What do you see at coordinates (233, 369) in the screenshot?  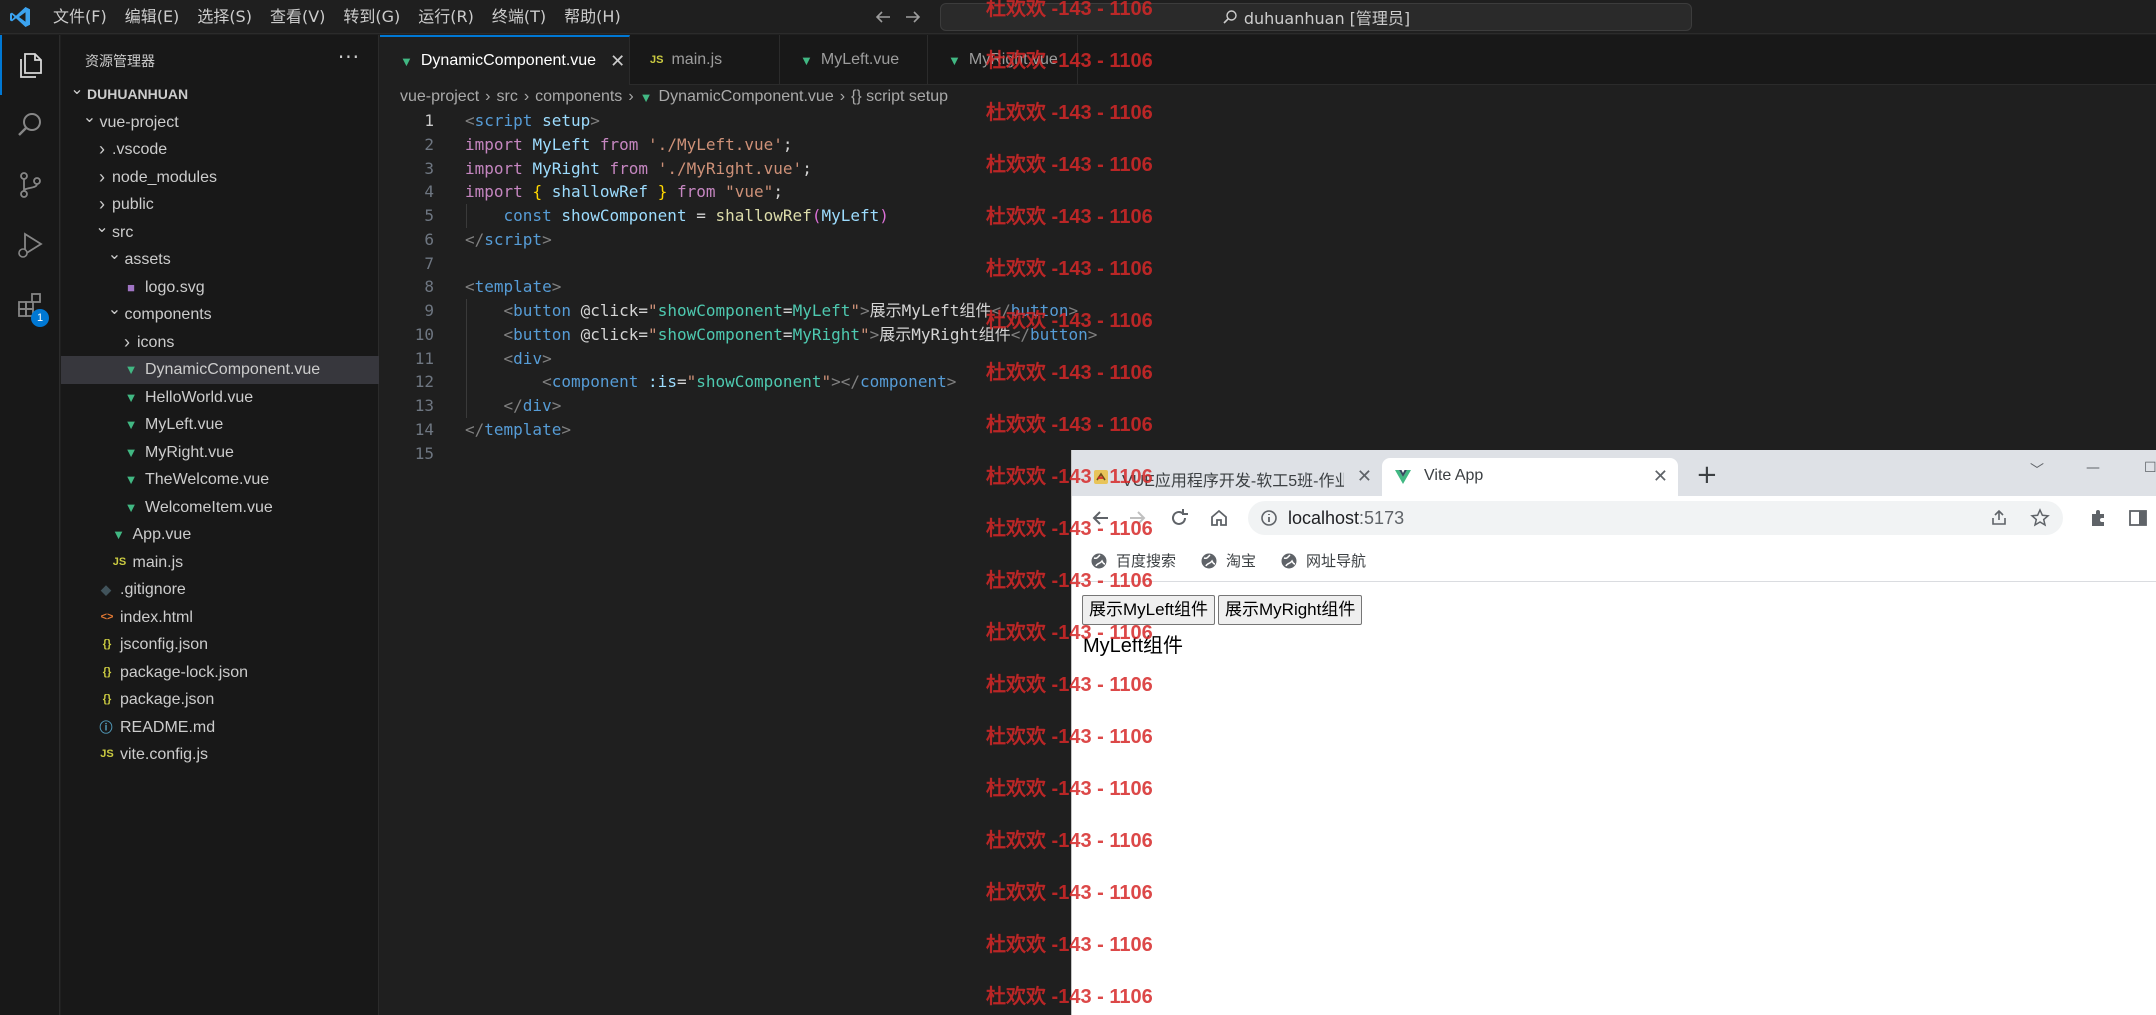 I see `tree-item-label: DynamicComponent.vue` at bounding box center [233, 369].